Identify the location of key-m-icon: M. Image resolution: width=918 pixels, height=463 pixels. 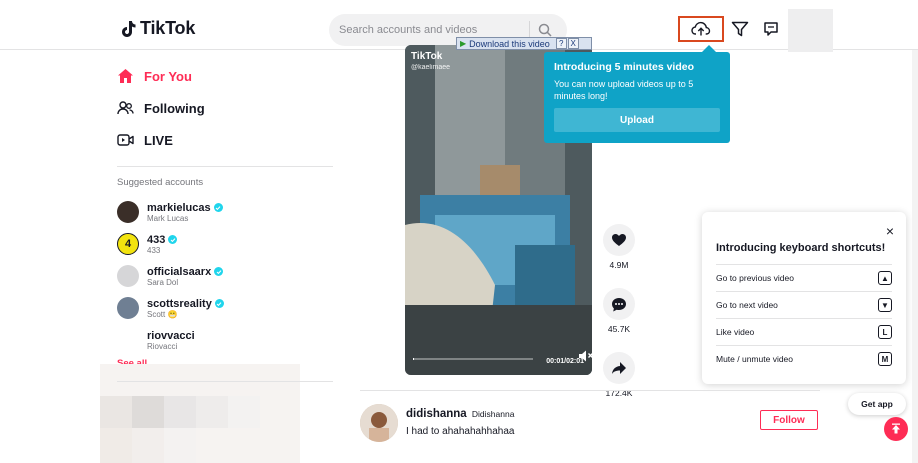
(885, 359).